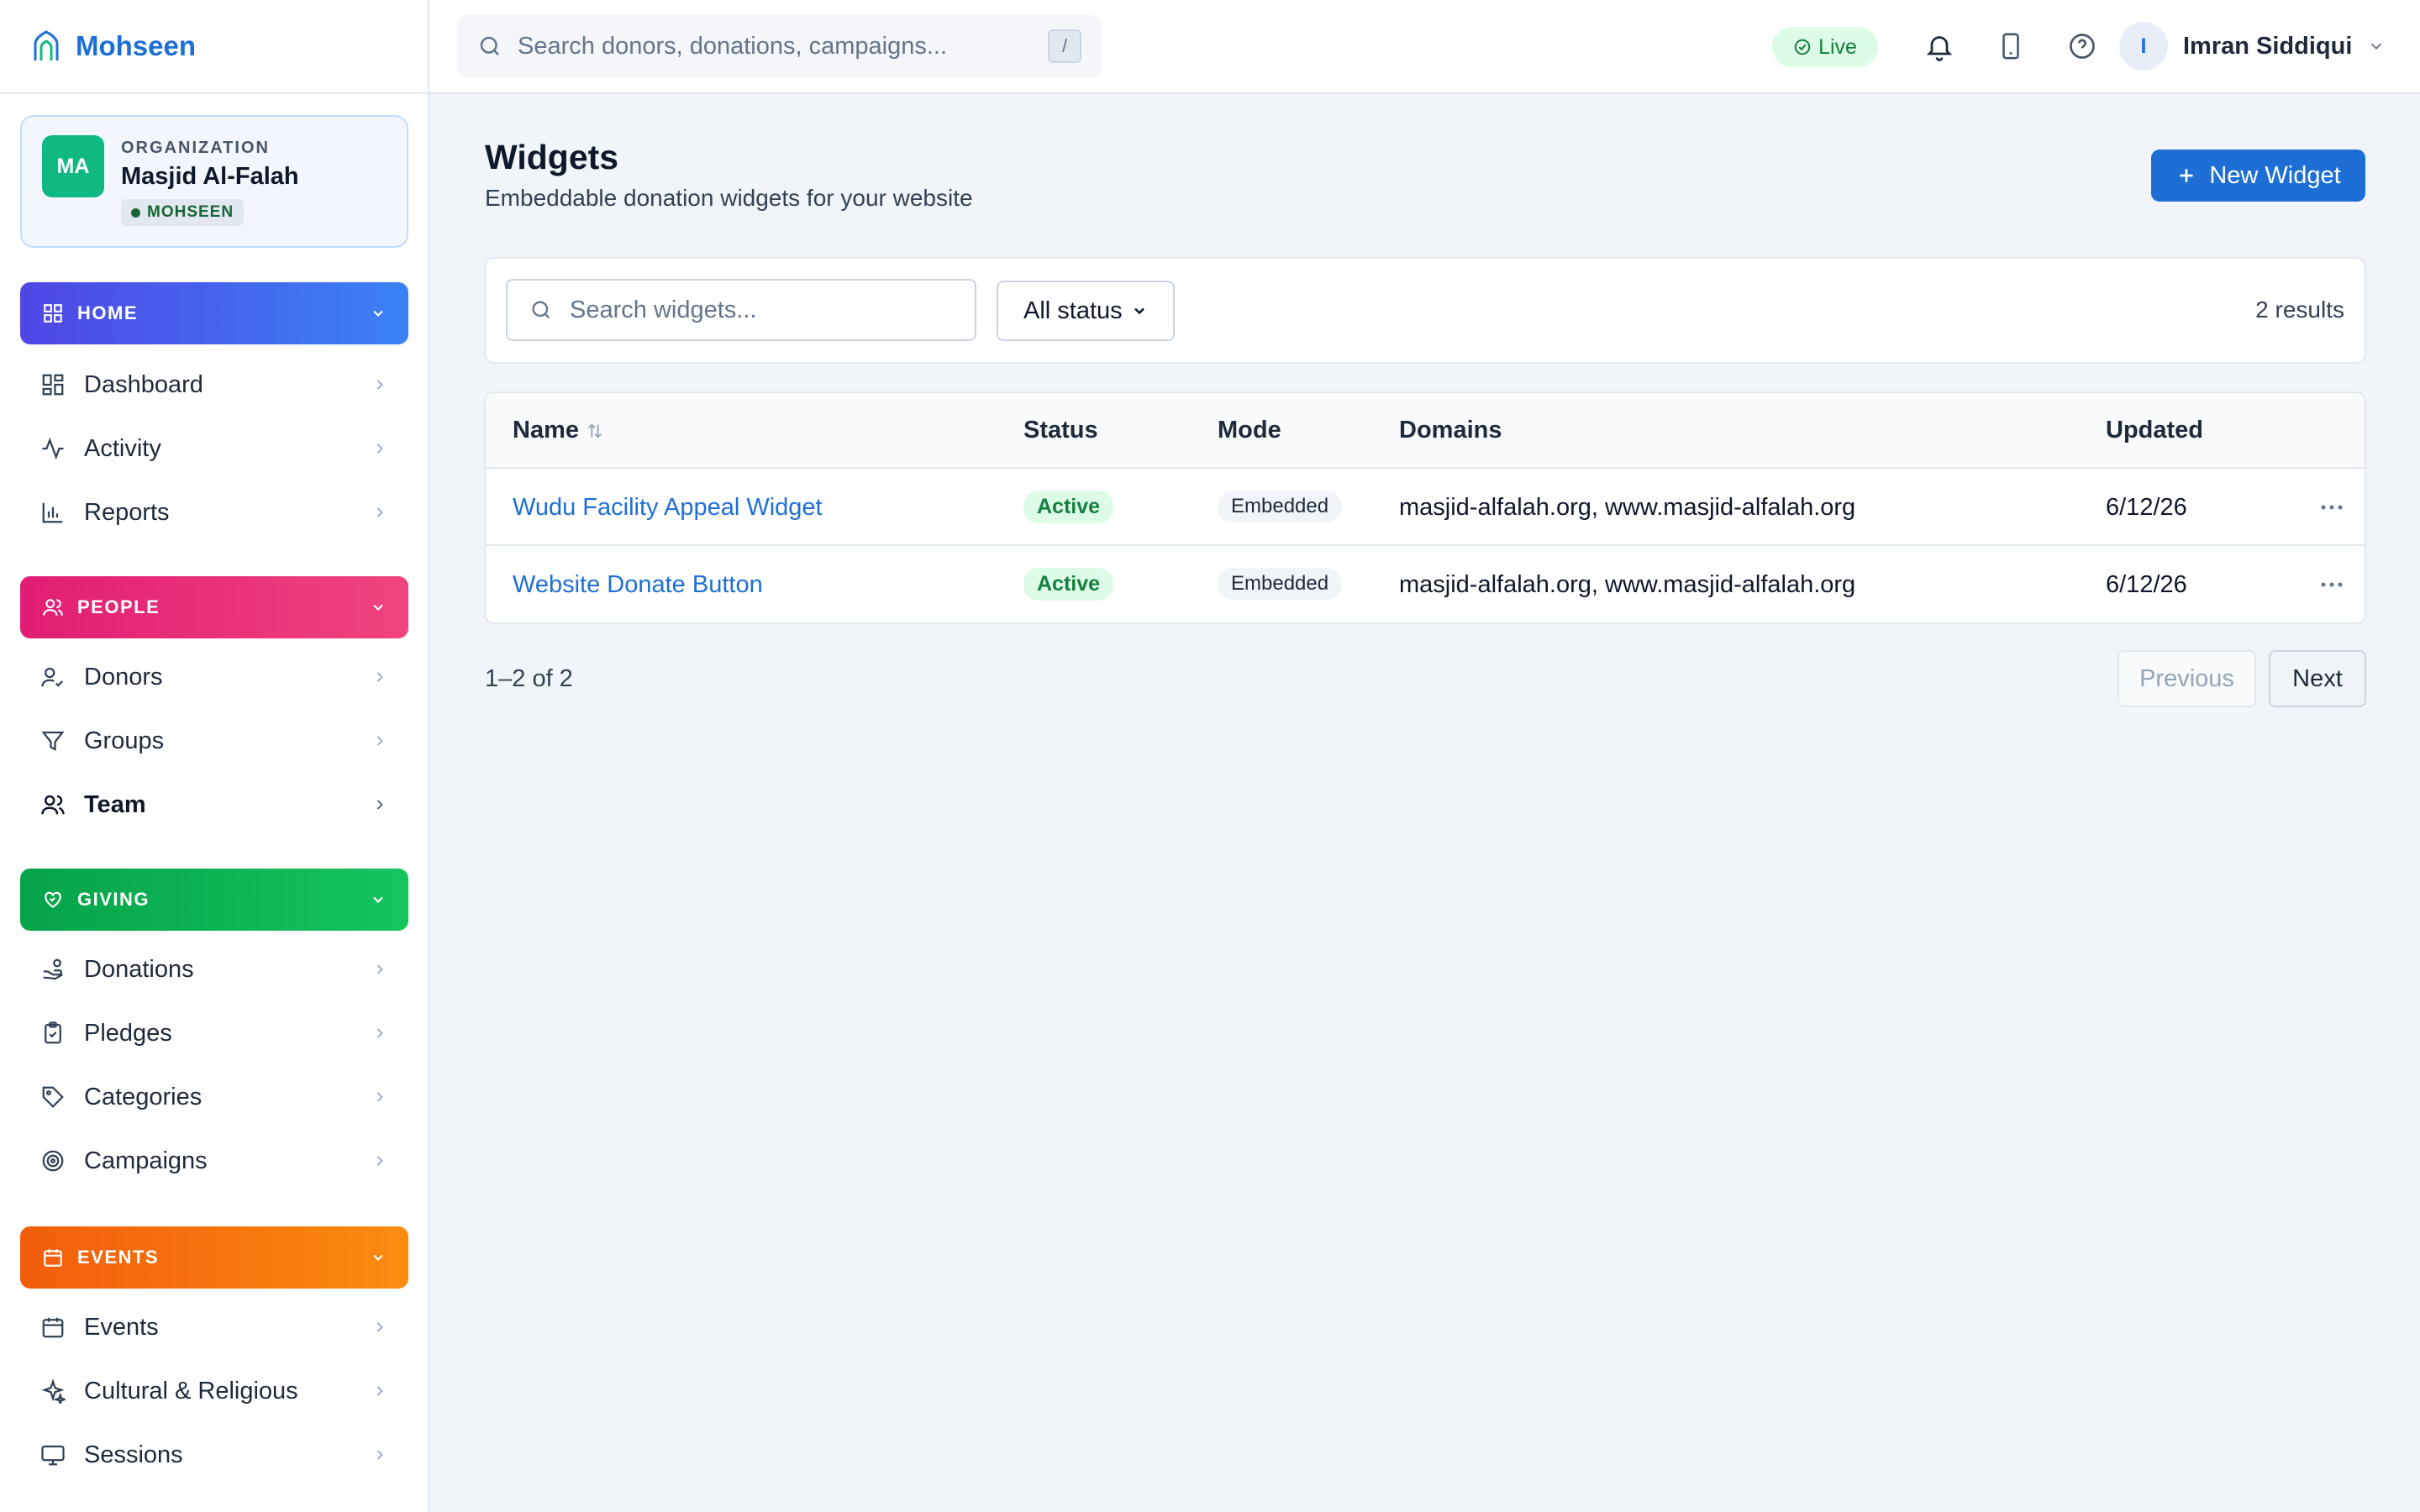 The width and height of the screenshot is (2420, 1512). I want to click on global-search-input: Search donors, donations, campaigns... /, so click(779, 46).